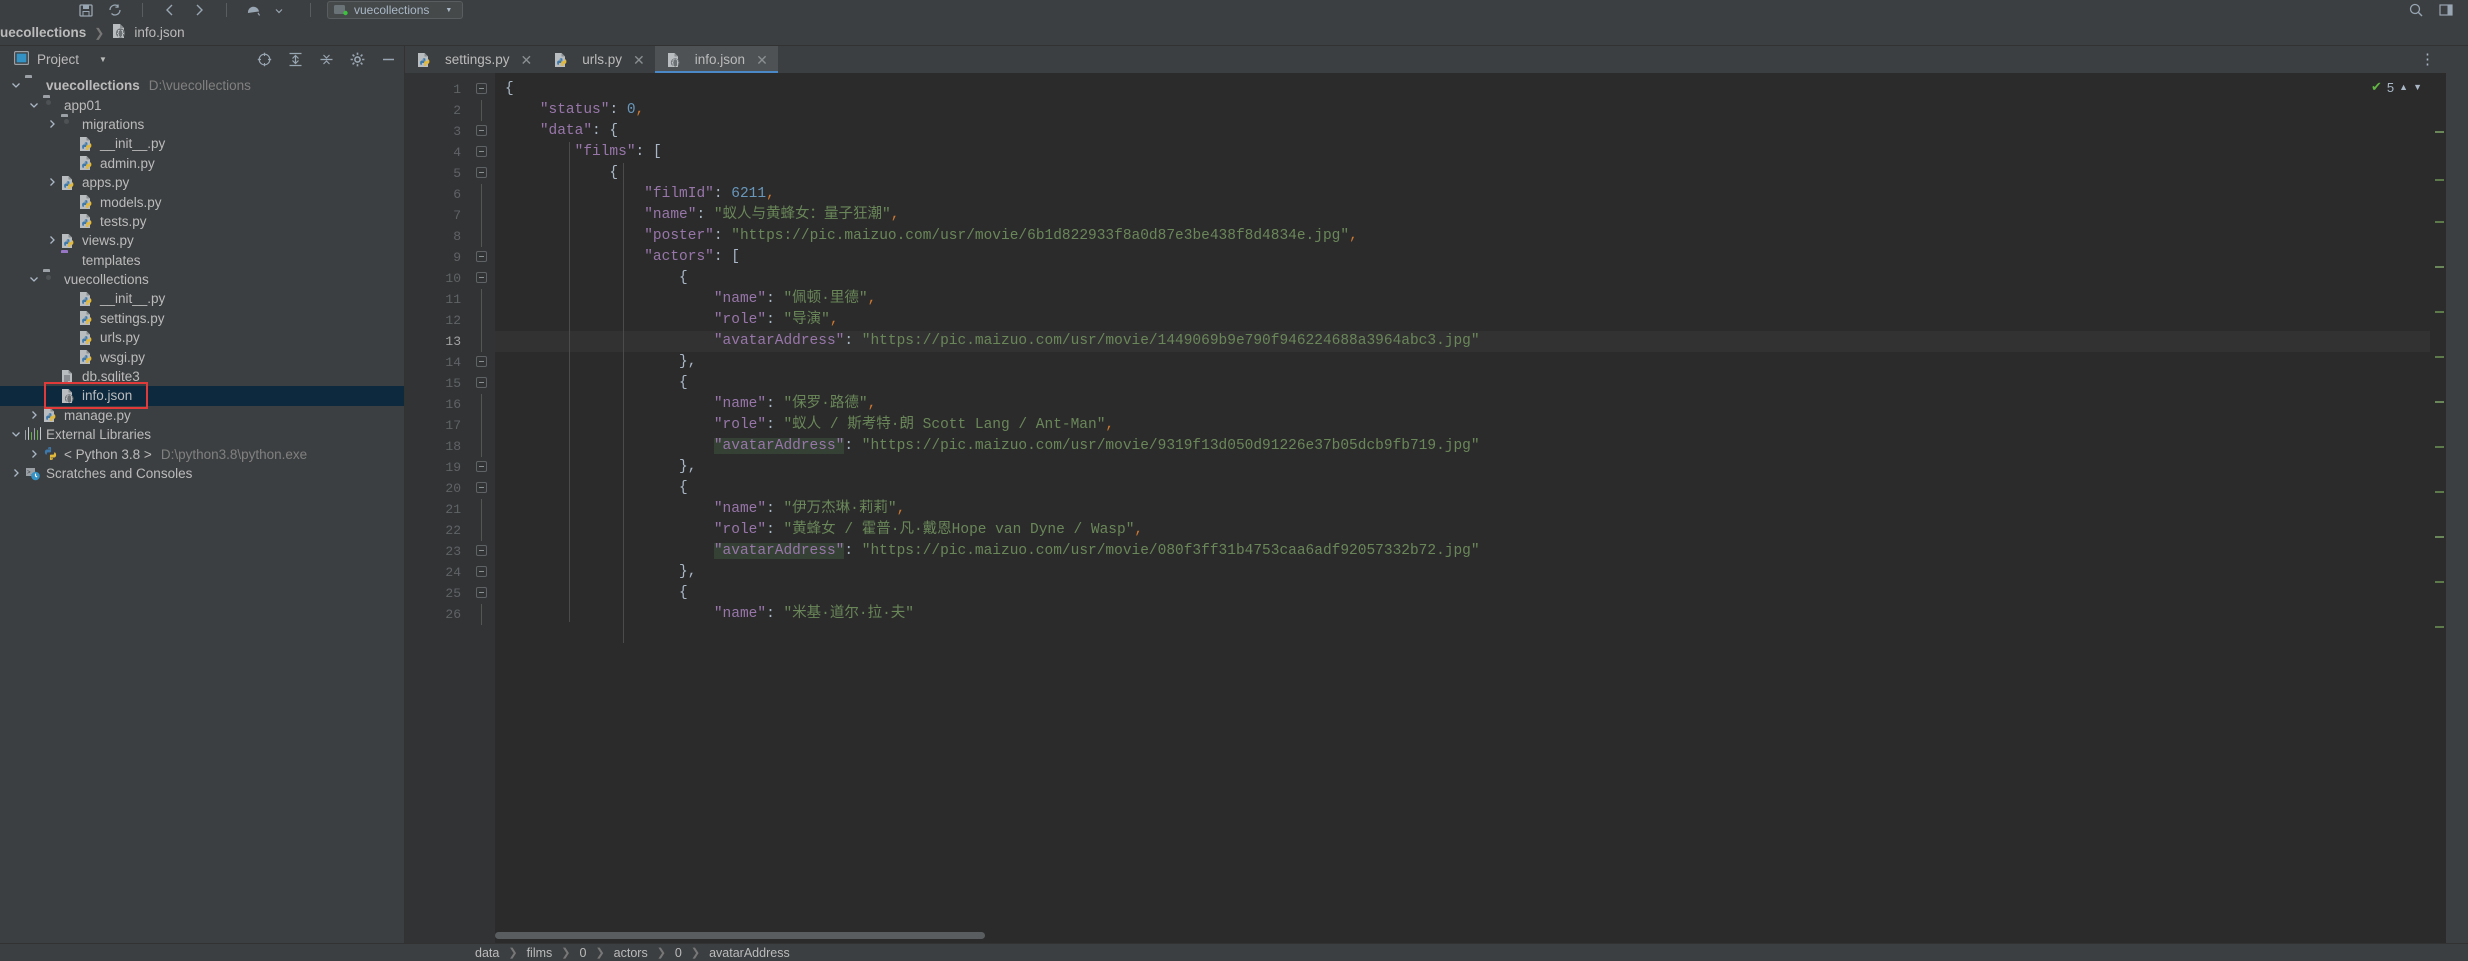 This screenshot has height=961, width=2468. Describe the element at coordinates (483, 508) in the screenshot. I see `code-folding-column` at that location.